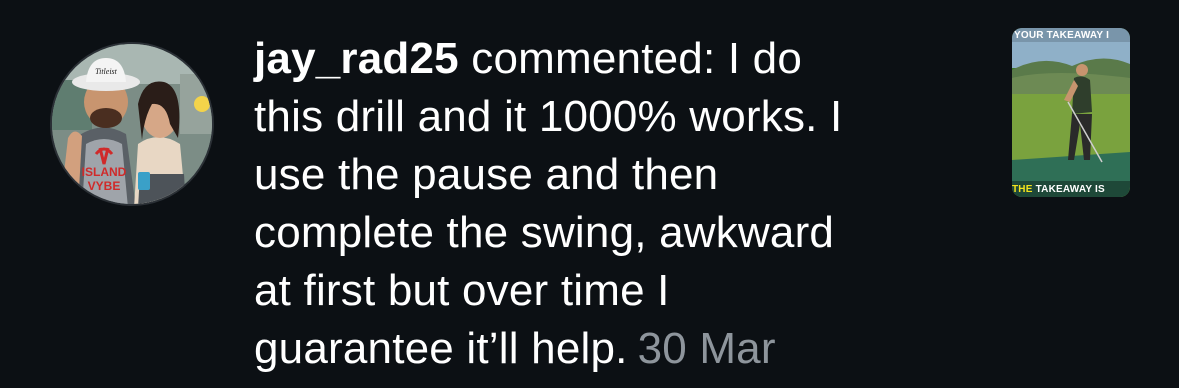 The image size is (1179, 388). I want to click on comment-line: this drill and it 1000% works. I, so click(548, 116).